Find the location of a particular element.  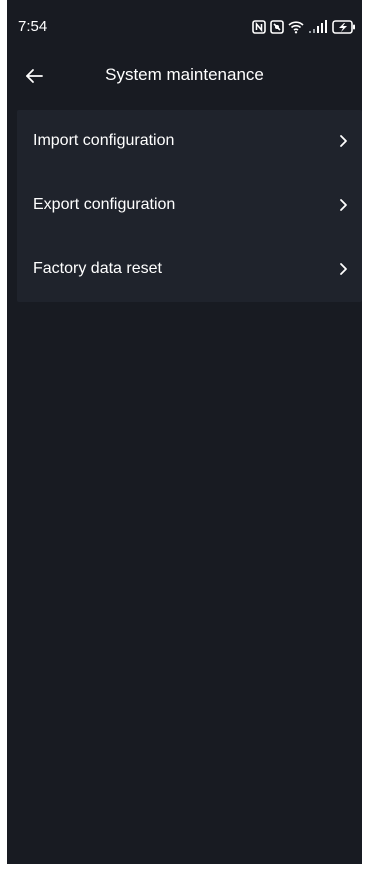

nfc-icon is located at coordinates (259, 27).